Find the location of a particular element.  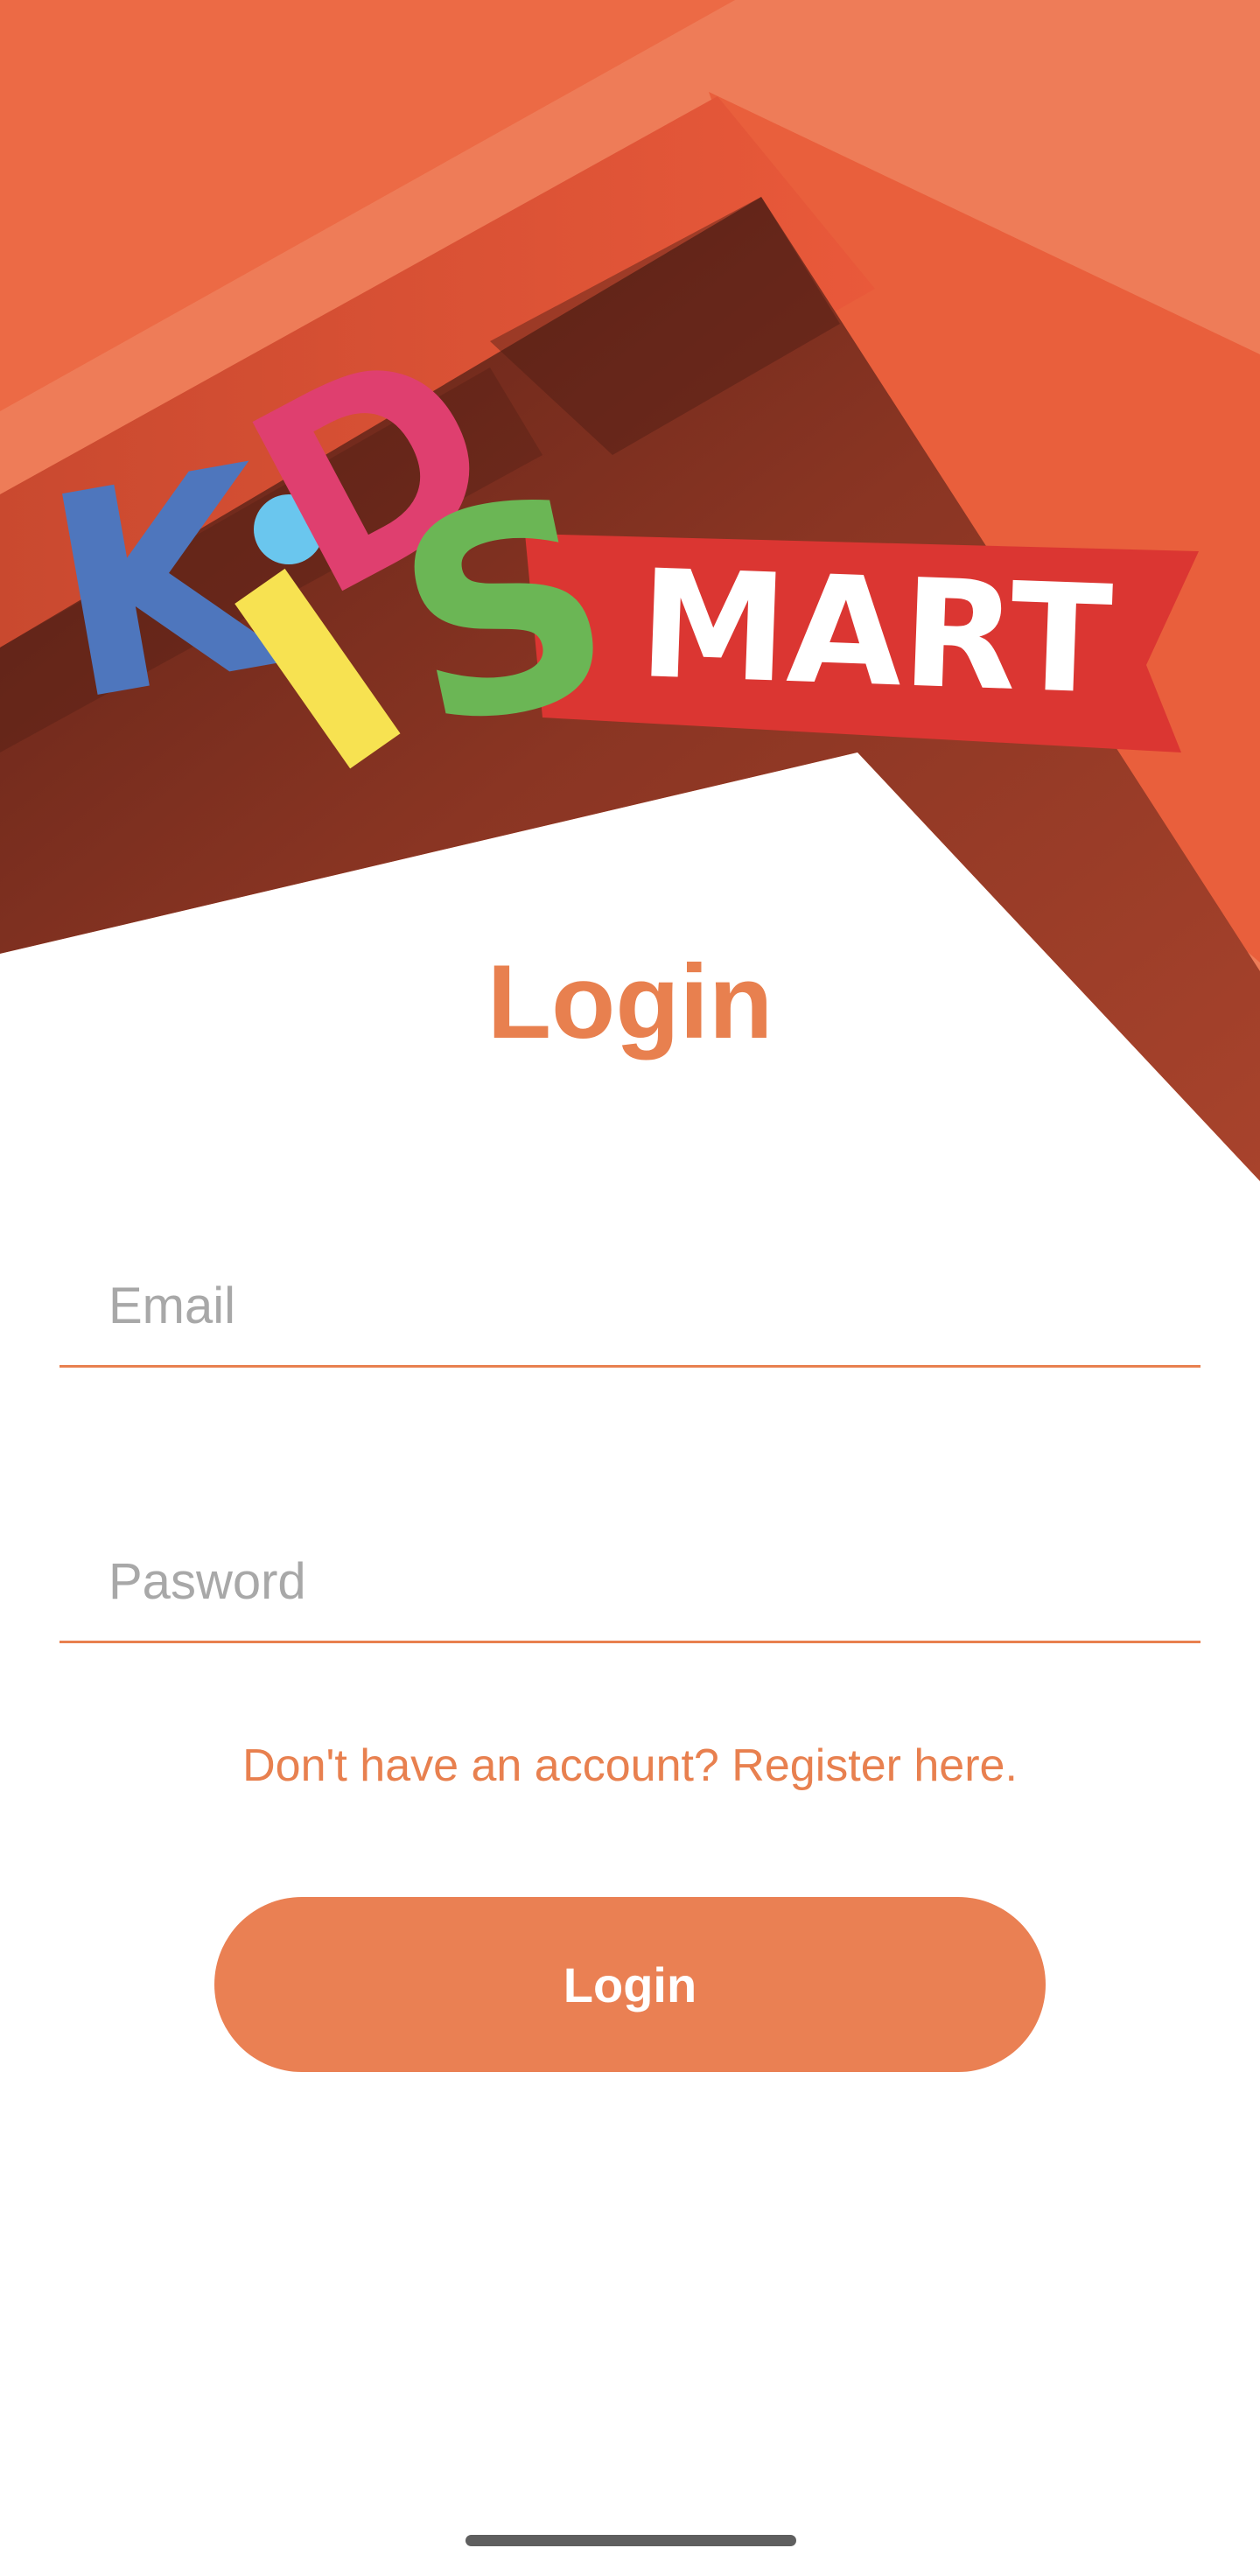

password-field-container is located at coordinates (630, 1576).